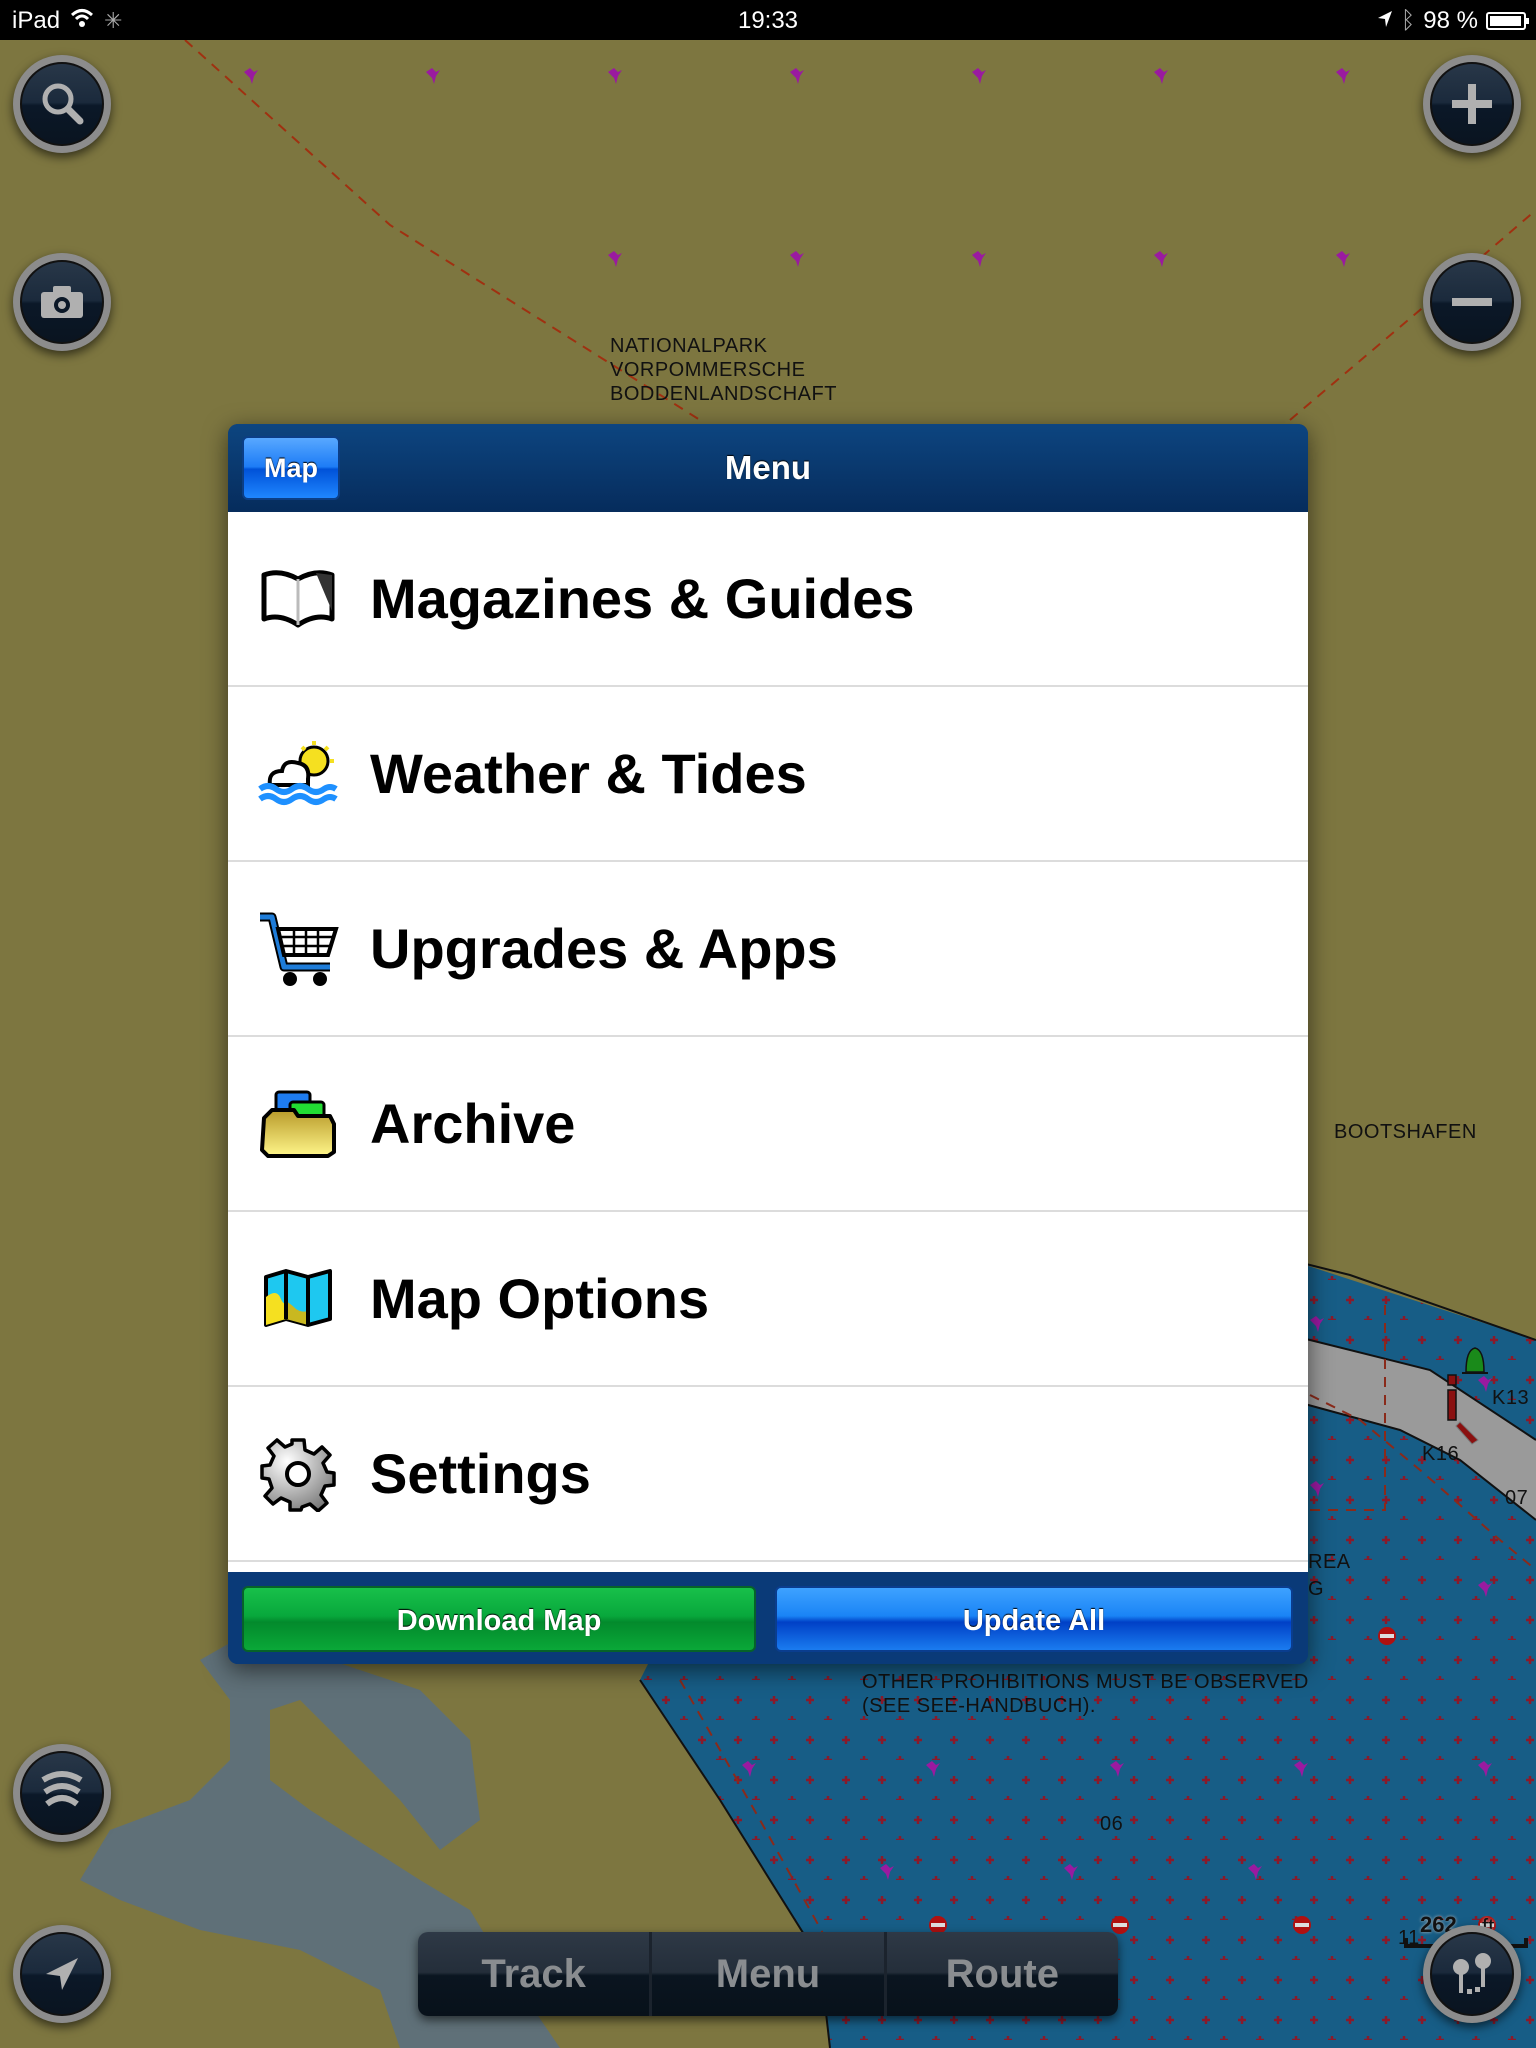 The height and width of the screenshot is (2048, 1536). What do you see at coordinates (298, 774) in the screenshot?
I see `weather-icon` at bounding box center [298, 774].